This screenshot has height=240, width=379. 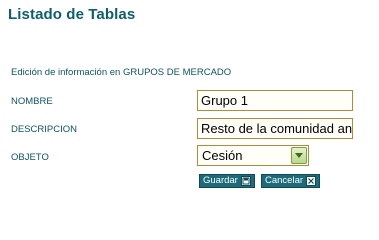 What do you see at coordinates (245, 181) in the screenshot?
I see `save-icon` at bounding box center [245, 181].